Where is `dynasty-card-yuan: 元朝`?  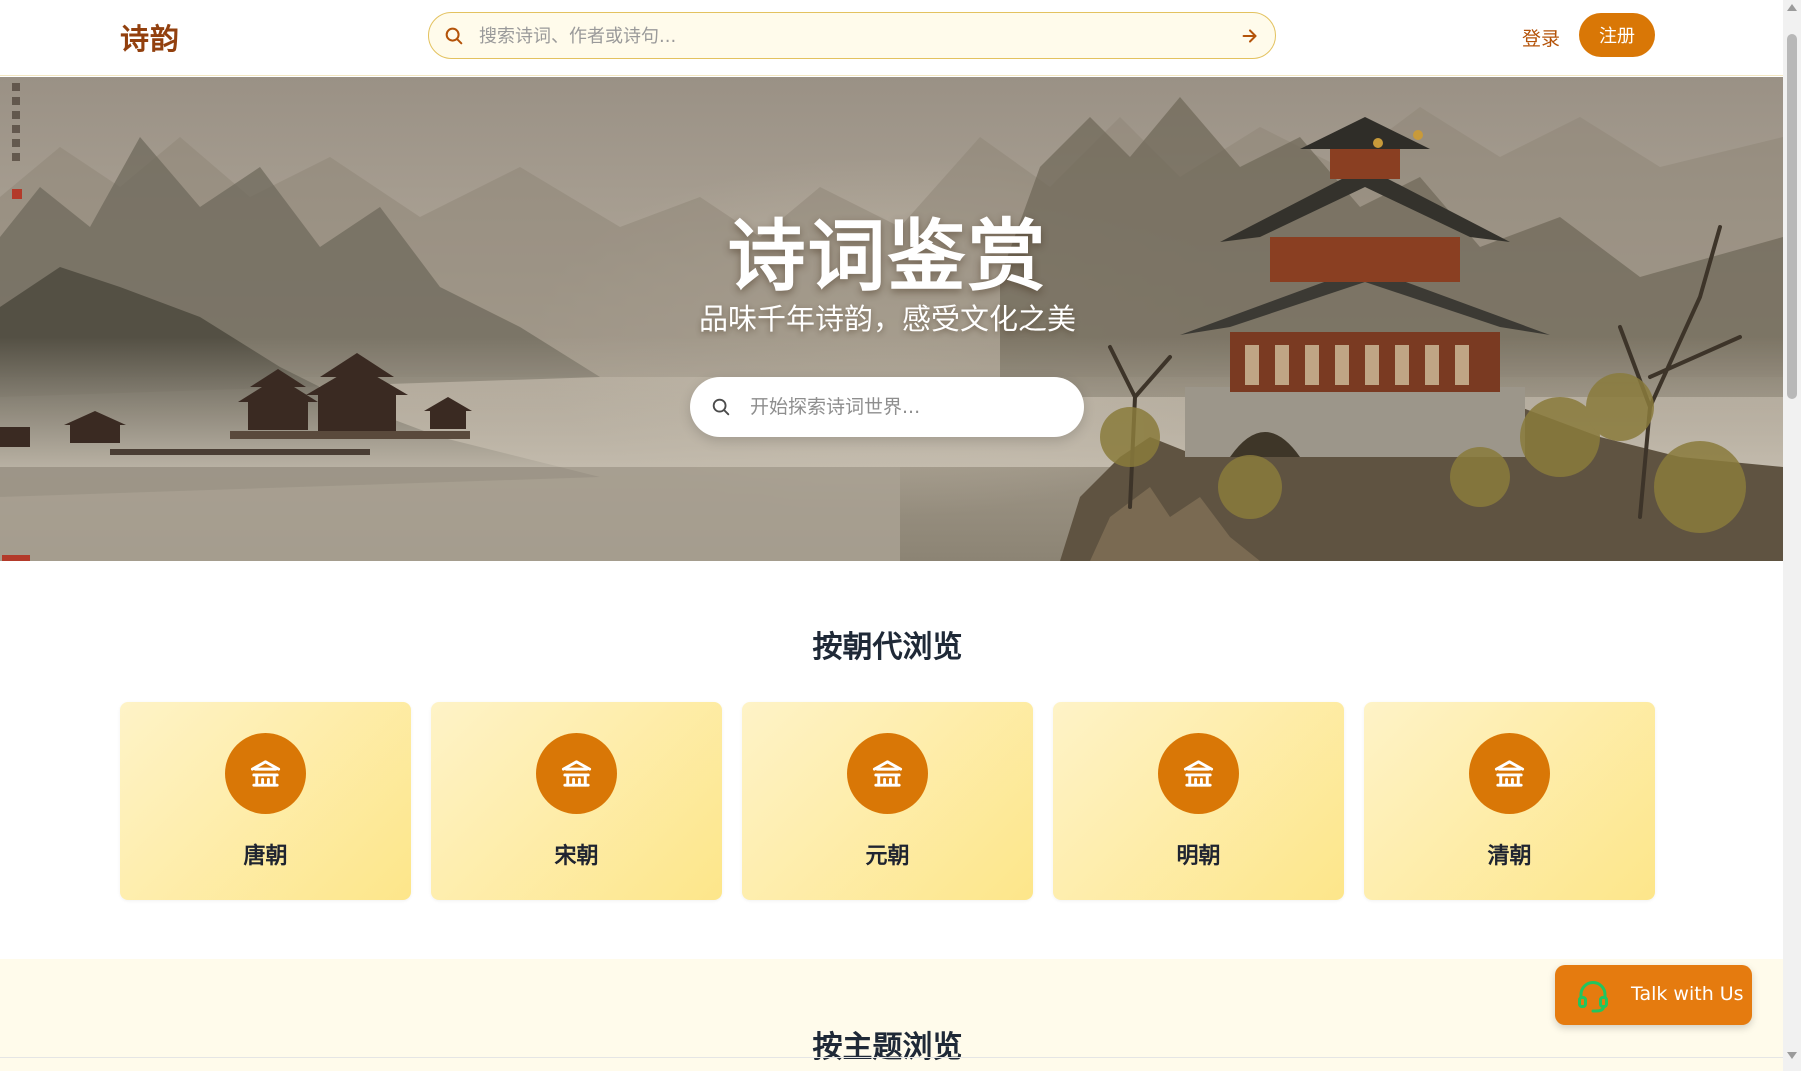 dynasty-card-yuan: 元朝 is located at coordinates (887, 801).